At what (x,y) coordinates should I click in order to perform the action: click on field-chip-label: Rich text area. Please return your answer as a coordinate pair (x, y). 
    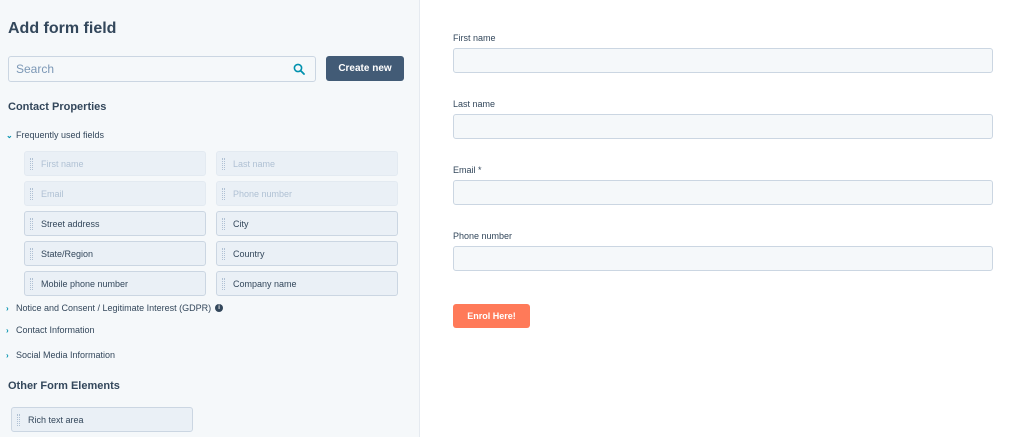
    Looking at the image, I should click on (56, 419).